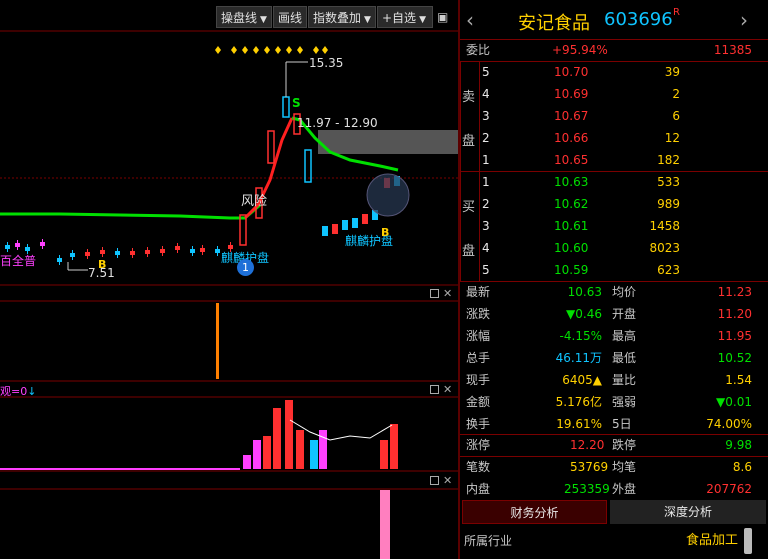  What do you see at coordinates (734, 402) in the screenshot?
I see `stat-value: ▼0.01` at bounding box center [734, 402].